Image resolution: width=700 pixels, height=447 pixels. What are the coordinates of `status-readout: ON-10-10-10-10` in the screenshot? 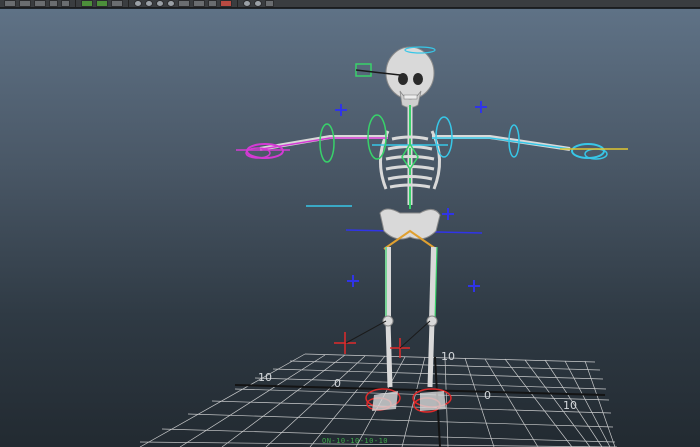 It's located at (355, 441).